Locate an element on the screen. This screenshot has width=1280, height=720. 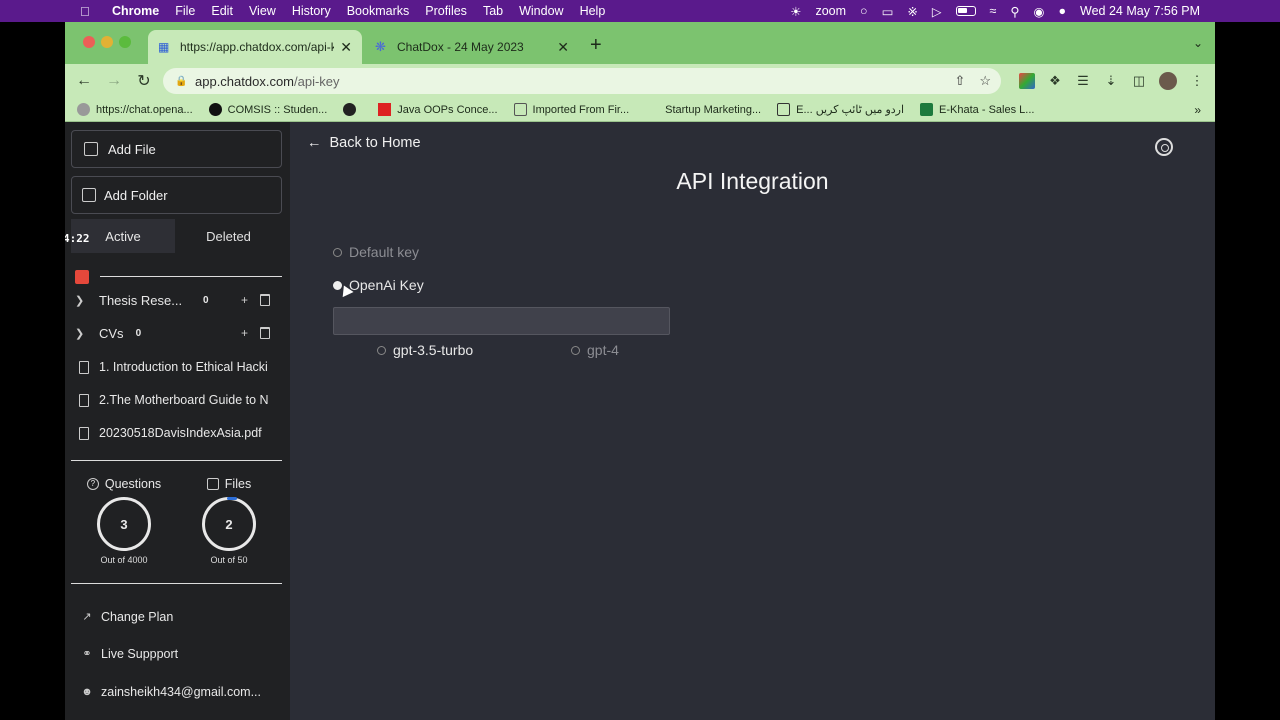
menu-profiles: Profiles is located at coordinates (446, 11).